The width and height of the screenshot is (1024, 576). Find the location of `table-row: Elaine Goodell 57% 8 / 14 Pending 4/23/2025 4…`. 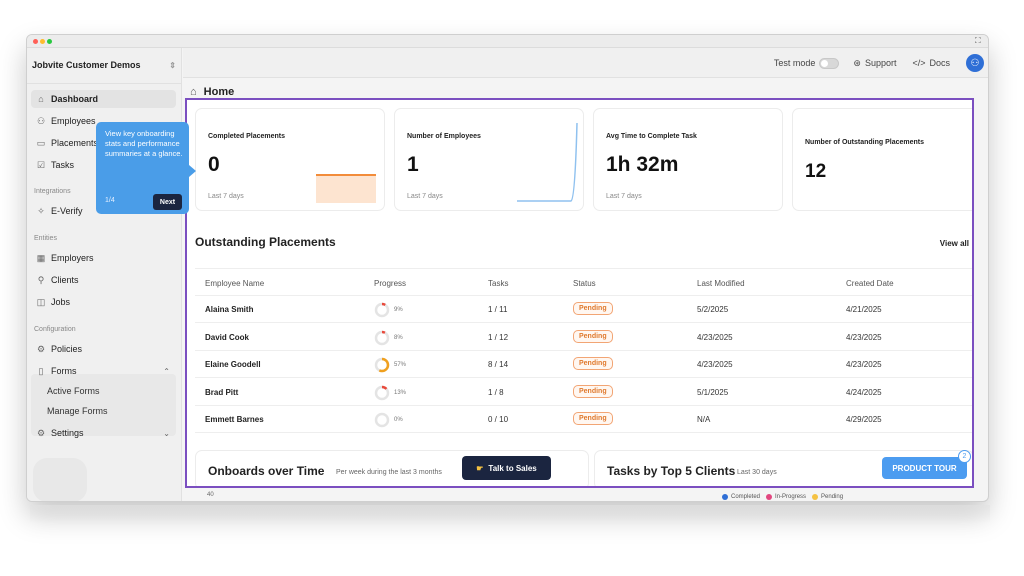

table-row: Elaine Goodell 57% 8 / 14 Pending 4/23/2025 4… is located at coordinates (583, 364).